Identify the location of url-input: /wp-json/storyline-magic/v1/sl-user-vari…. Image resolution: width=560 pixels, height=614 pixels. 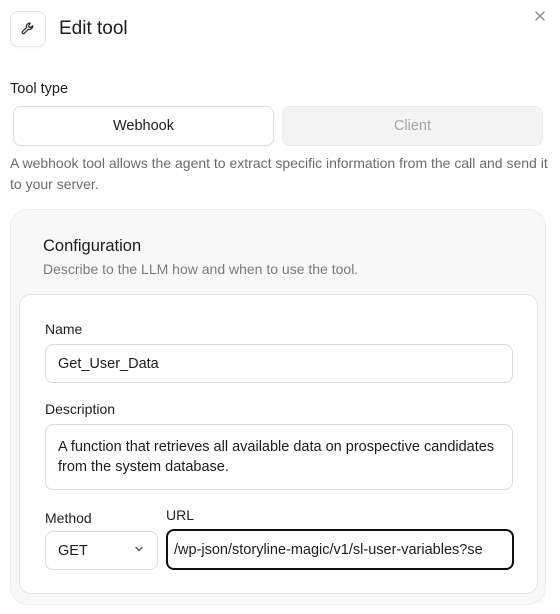
(340, 549).